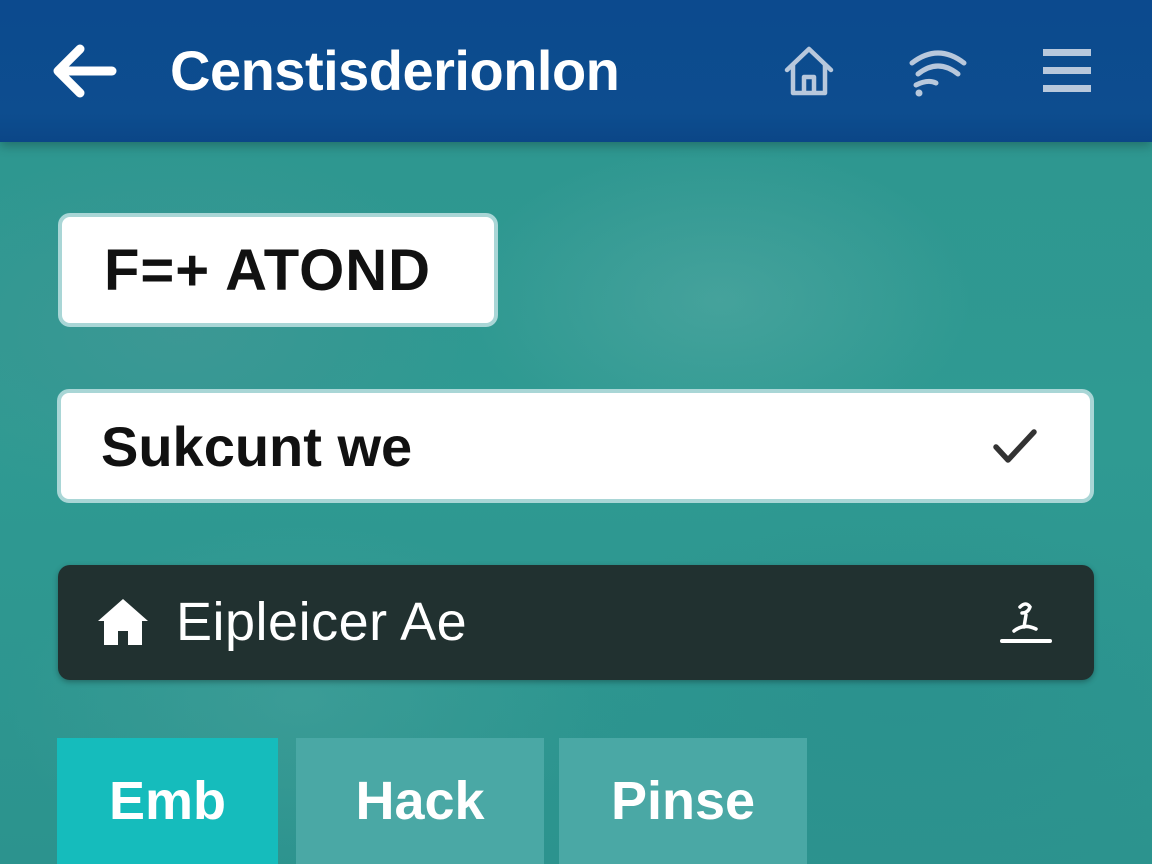  I want to click on tab-hack: Hack, so click(420, 801).